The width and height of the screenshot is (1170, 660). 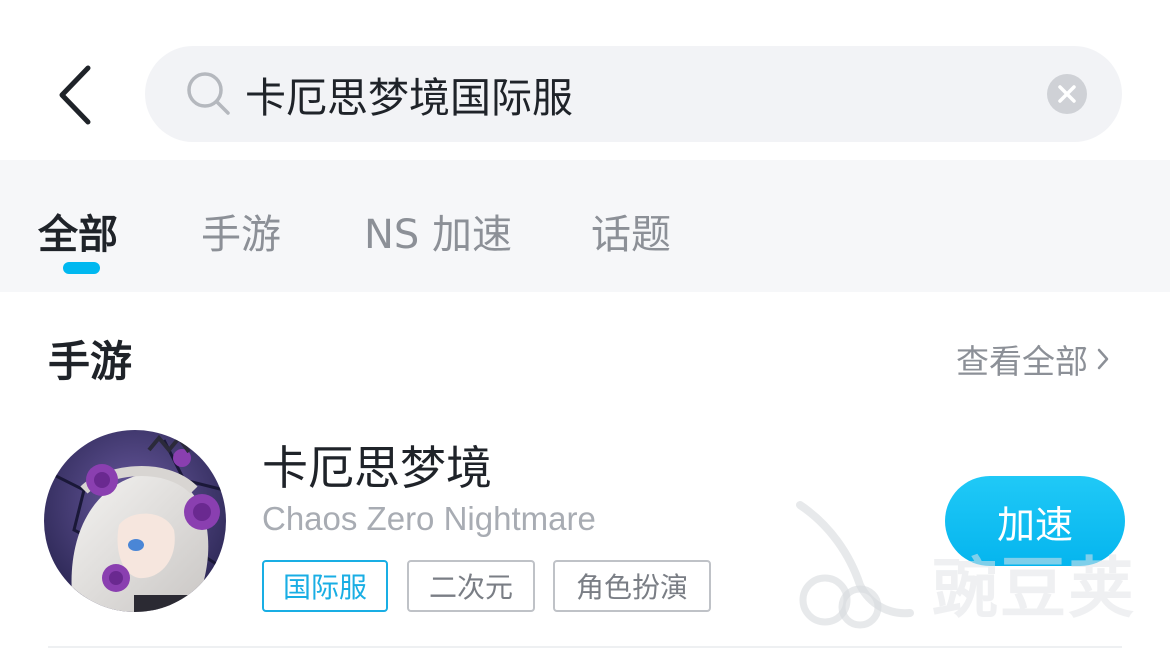 I want to click on close-icon, so click(x=1067, y=94).